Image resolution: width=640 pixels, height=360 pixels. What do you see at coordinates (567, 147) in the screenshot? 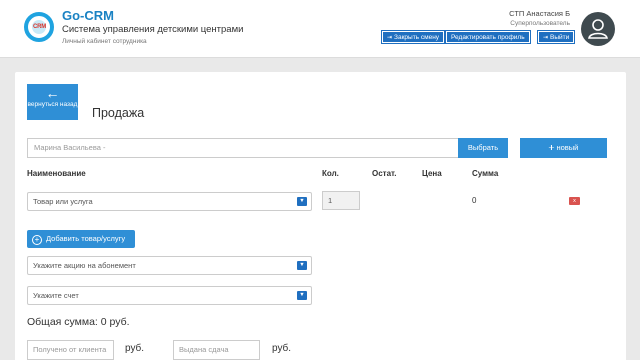
I see `new-client-label: новый` at bounding box center [567, 147].